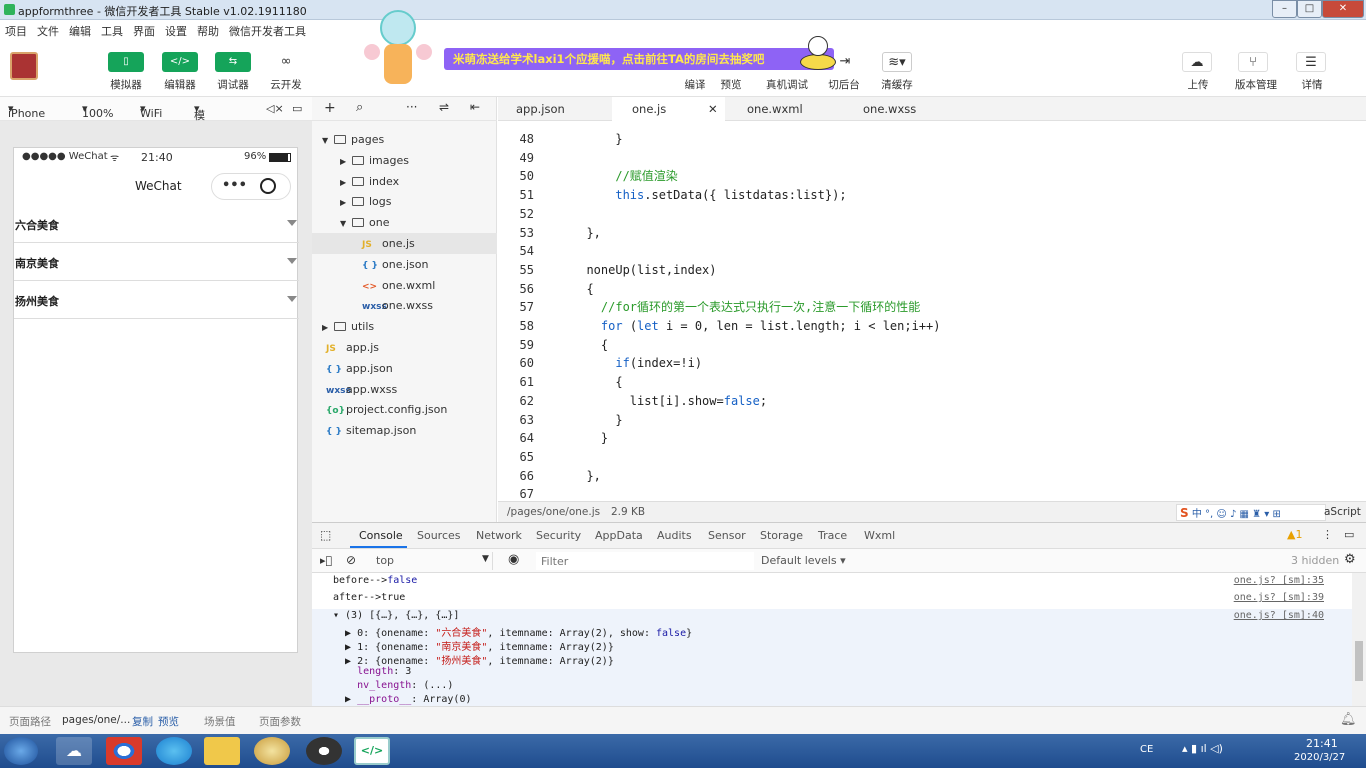 The width and height of the screenshot is (1366, 768). Describe the element at coordinates (897, 84) in the screenshot. I see `clear-cache-label: 清缓存` at that location.